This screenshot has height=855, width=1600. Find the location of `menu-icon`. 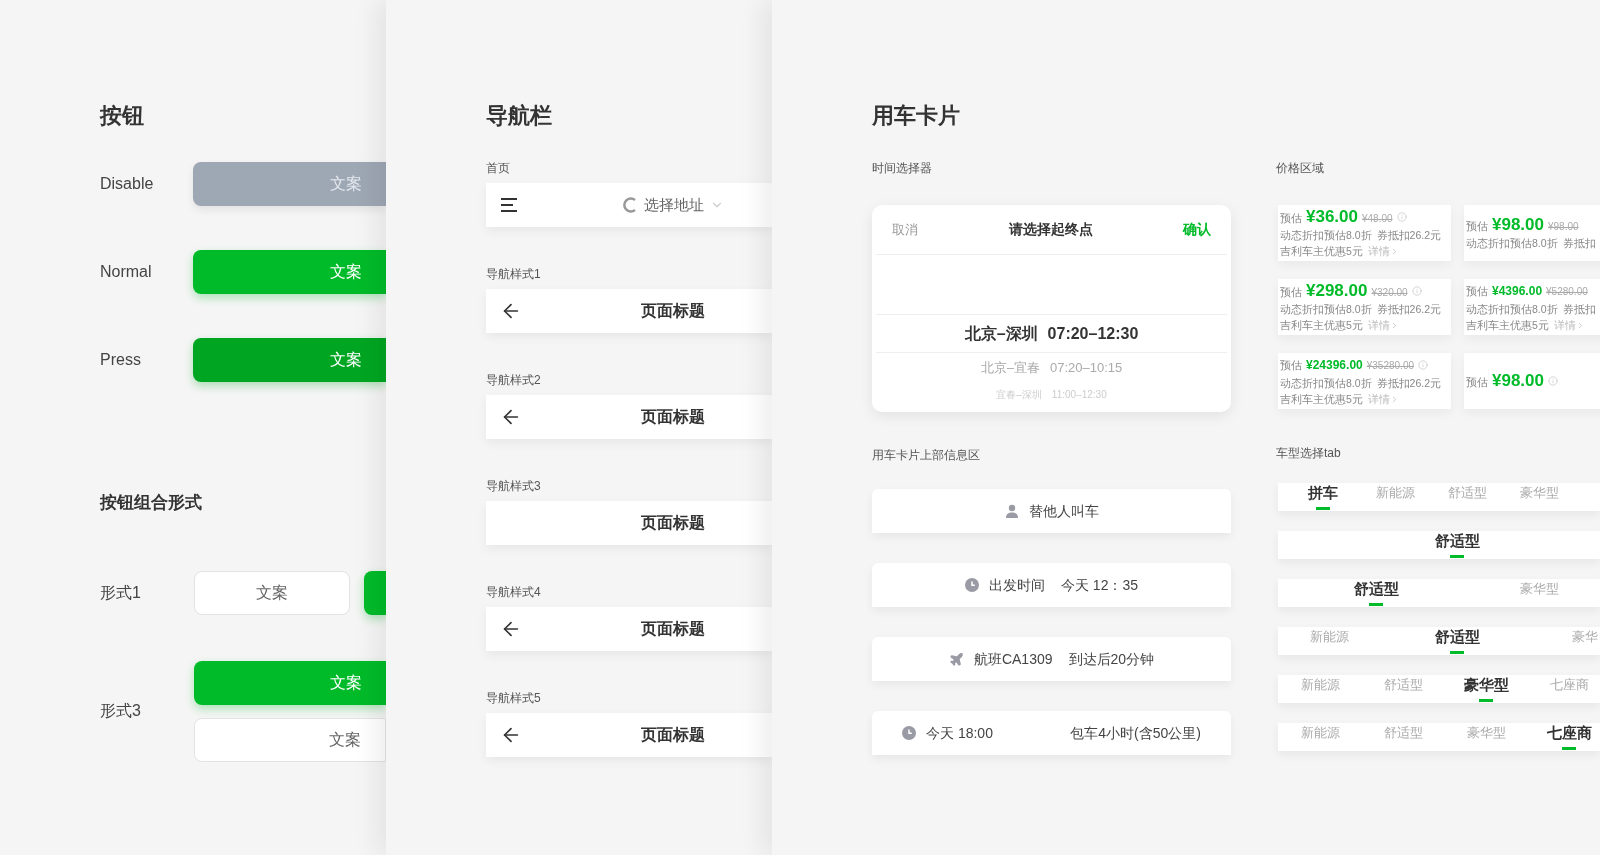

menu-icon is located at coordinates (509, 205).